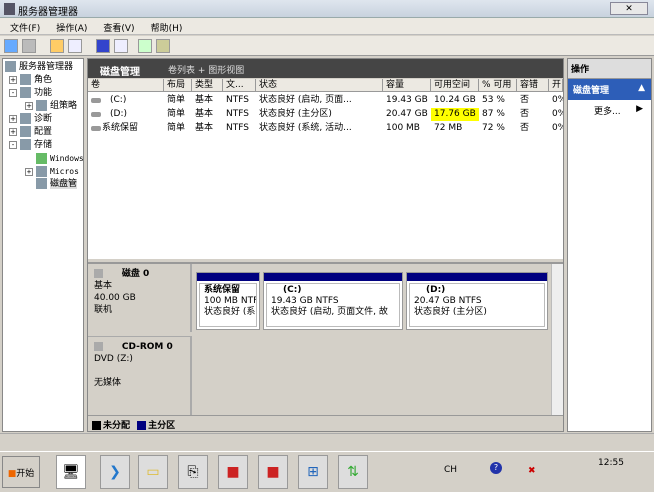  I want to click on col-type: 类型, so click(207, 85).